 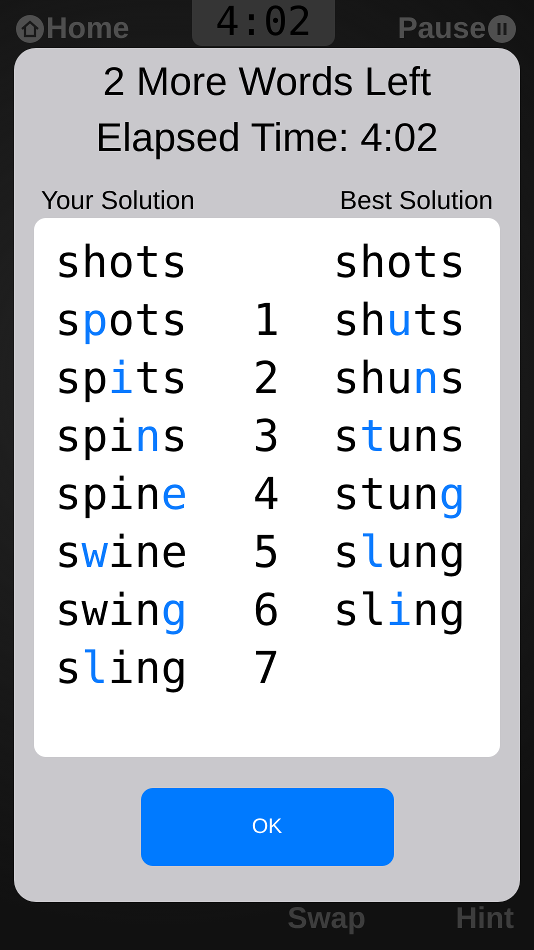 What do you see at coordinates (30, 29) in the screenshot?
I see `home-icon` at bounding box center [30, 29].